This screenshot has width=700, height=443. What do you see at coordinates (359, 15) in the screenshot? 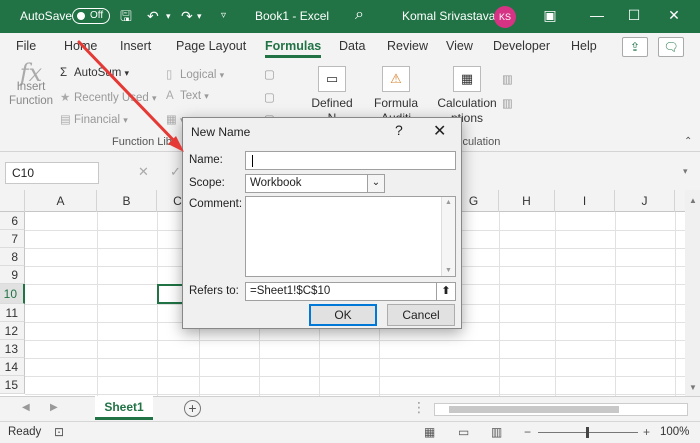
I see `search-icon: ⌕` at bounding box center [359, 15].